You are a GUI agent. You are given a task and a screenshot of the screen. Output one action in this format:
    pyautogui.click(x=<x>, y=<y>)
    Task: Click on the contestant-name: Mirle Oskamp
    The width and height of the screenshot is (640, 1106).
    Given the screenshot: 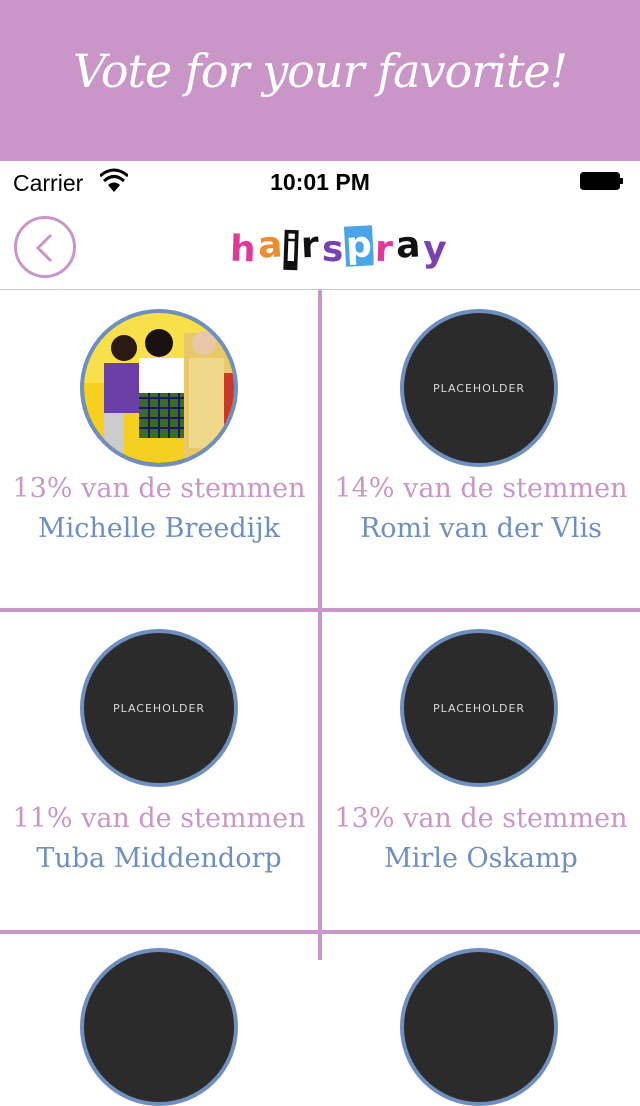 What is the action you would take?
    pyautogui.click(x=481, y=858)
    